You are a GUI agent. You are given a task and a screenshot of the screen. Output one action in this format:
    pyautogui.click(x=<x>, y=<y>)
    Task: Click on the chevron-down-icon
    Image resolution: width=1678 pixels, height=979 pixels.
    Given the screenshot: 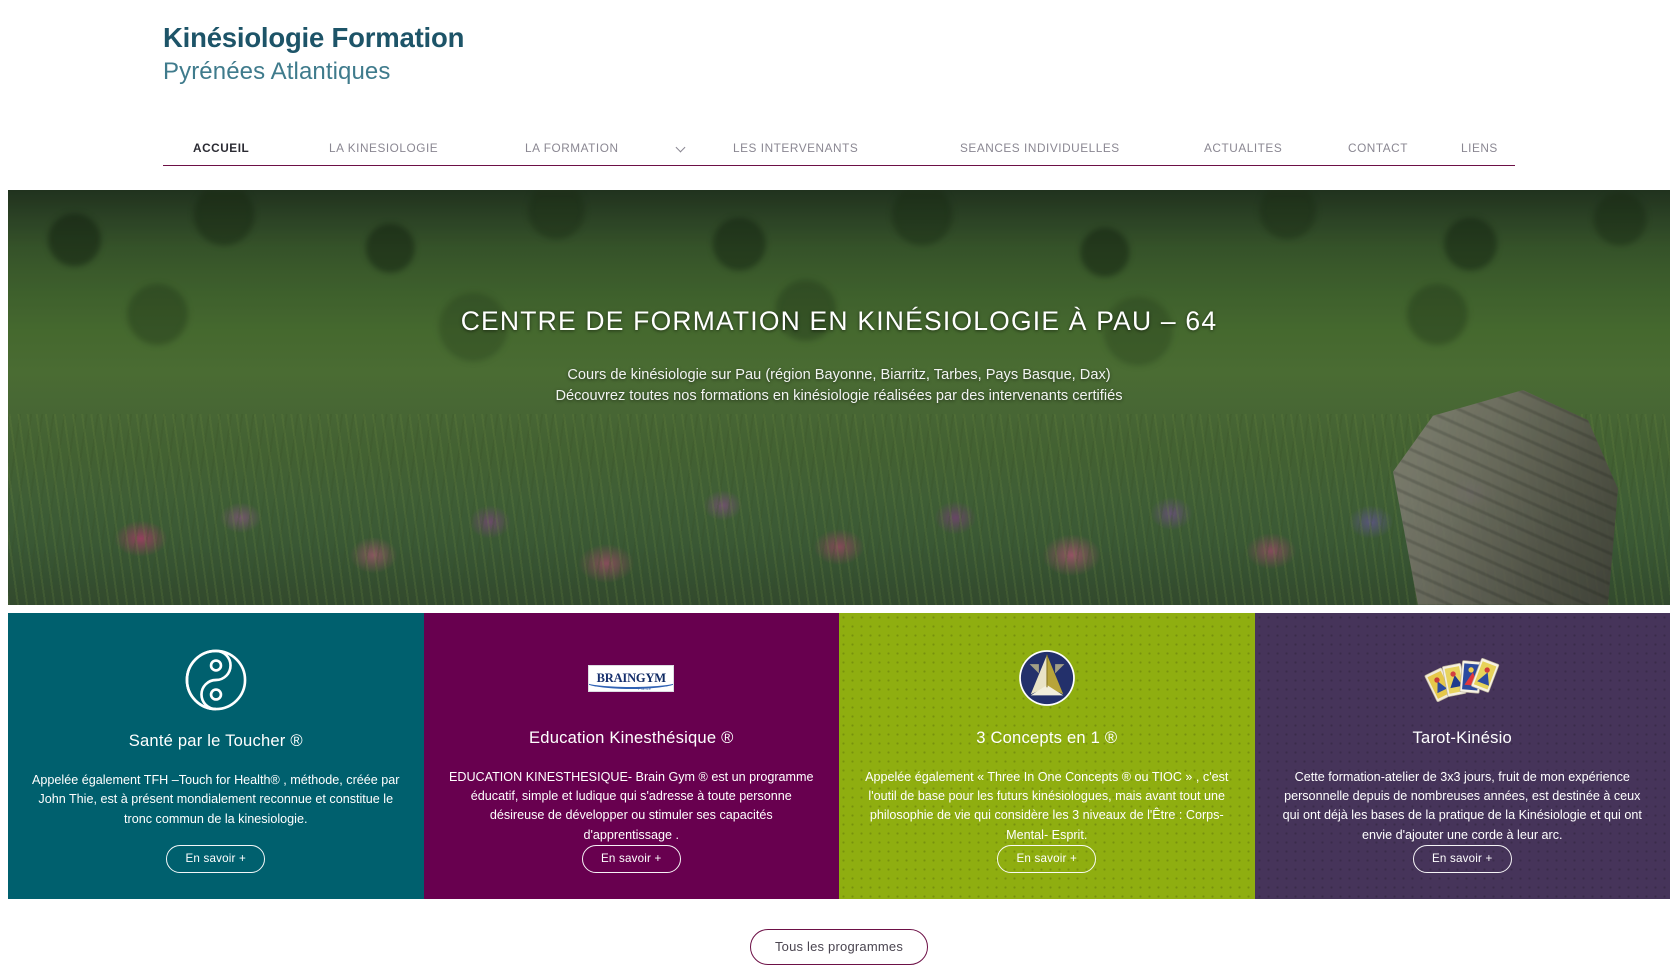 What is the action you would take?
    pyautogui.click(x=681, y=148)
    